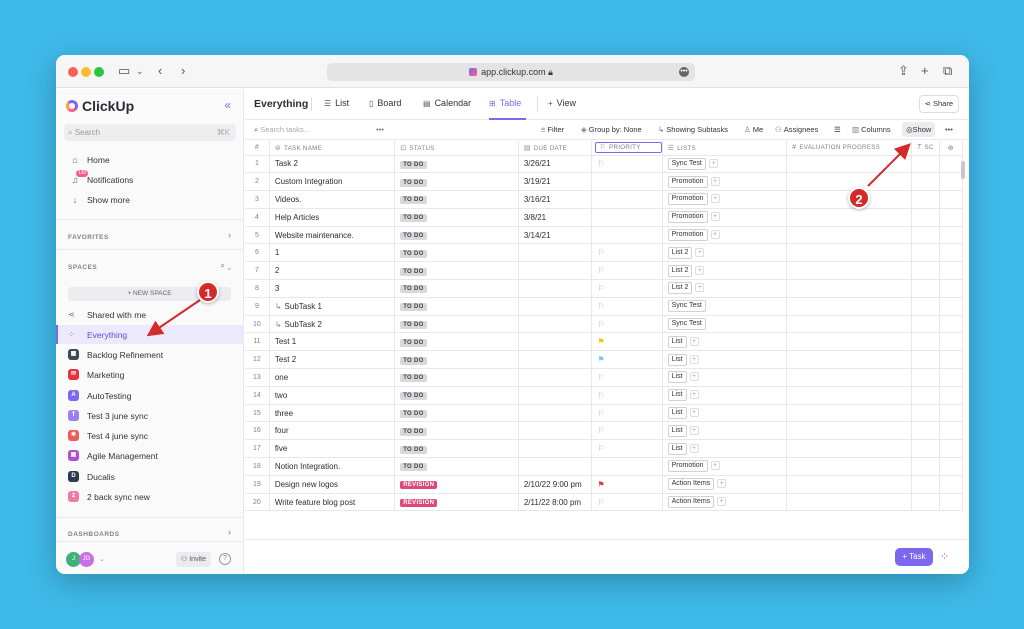 The width and height of the screenshot is (1024, 629). I want to click on table-row: 16 four TO DO ⚐ List +, so click(604, 431).